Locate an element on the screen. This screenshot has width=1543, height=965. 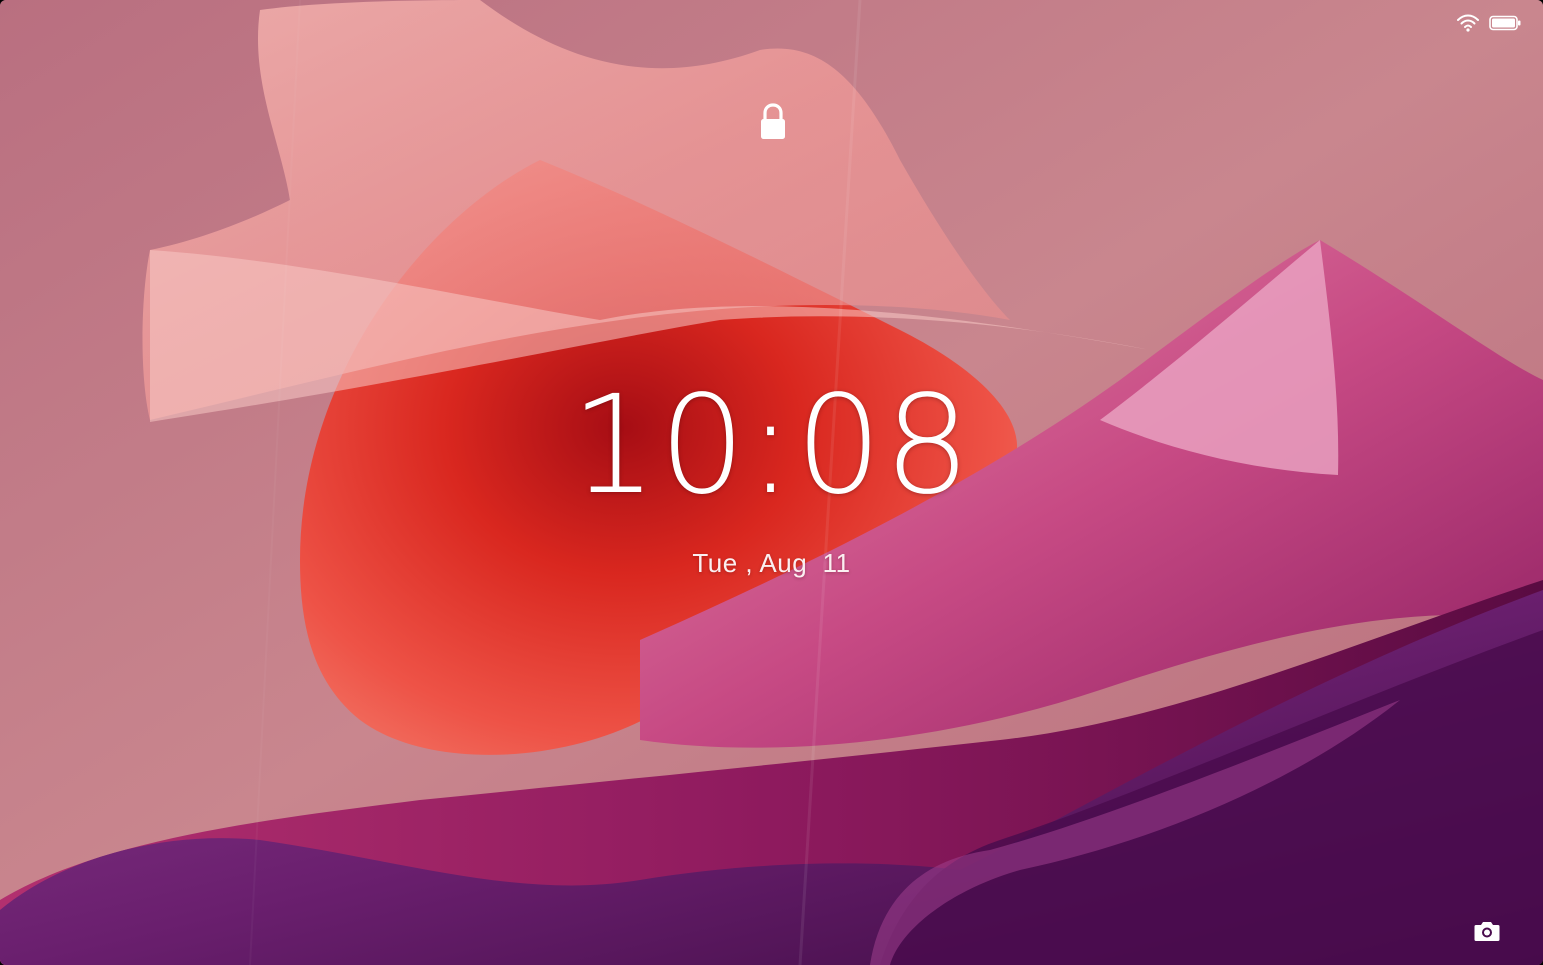
lock-icon is located at coordinates (773, 122).